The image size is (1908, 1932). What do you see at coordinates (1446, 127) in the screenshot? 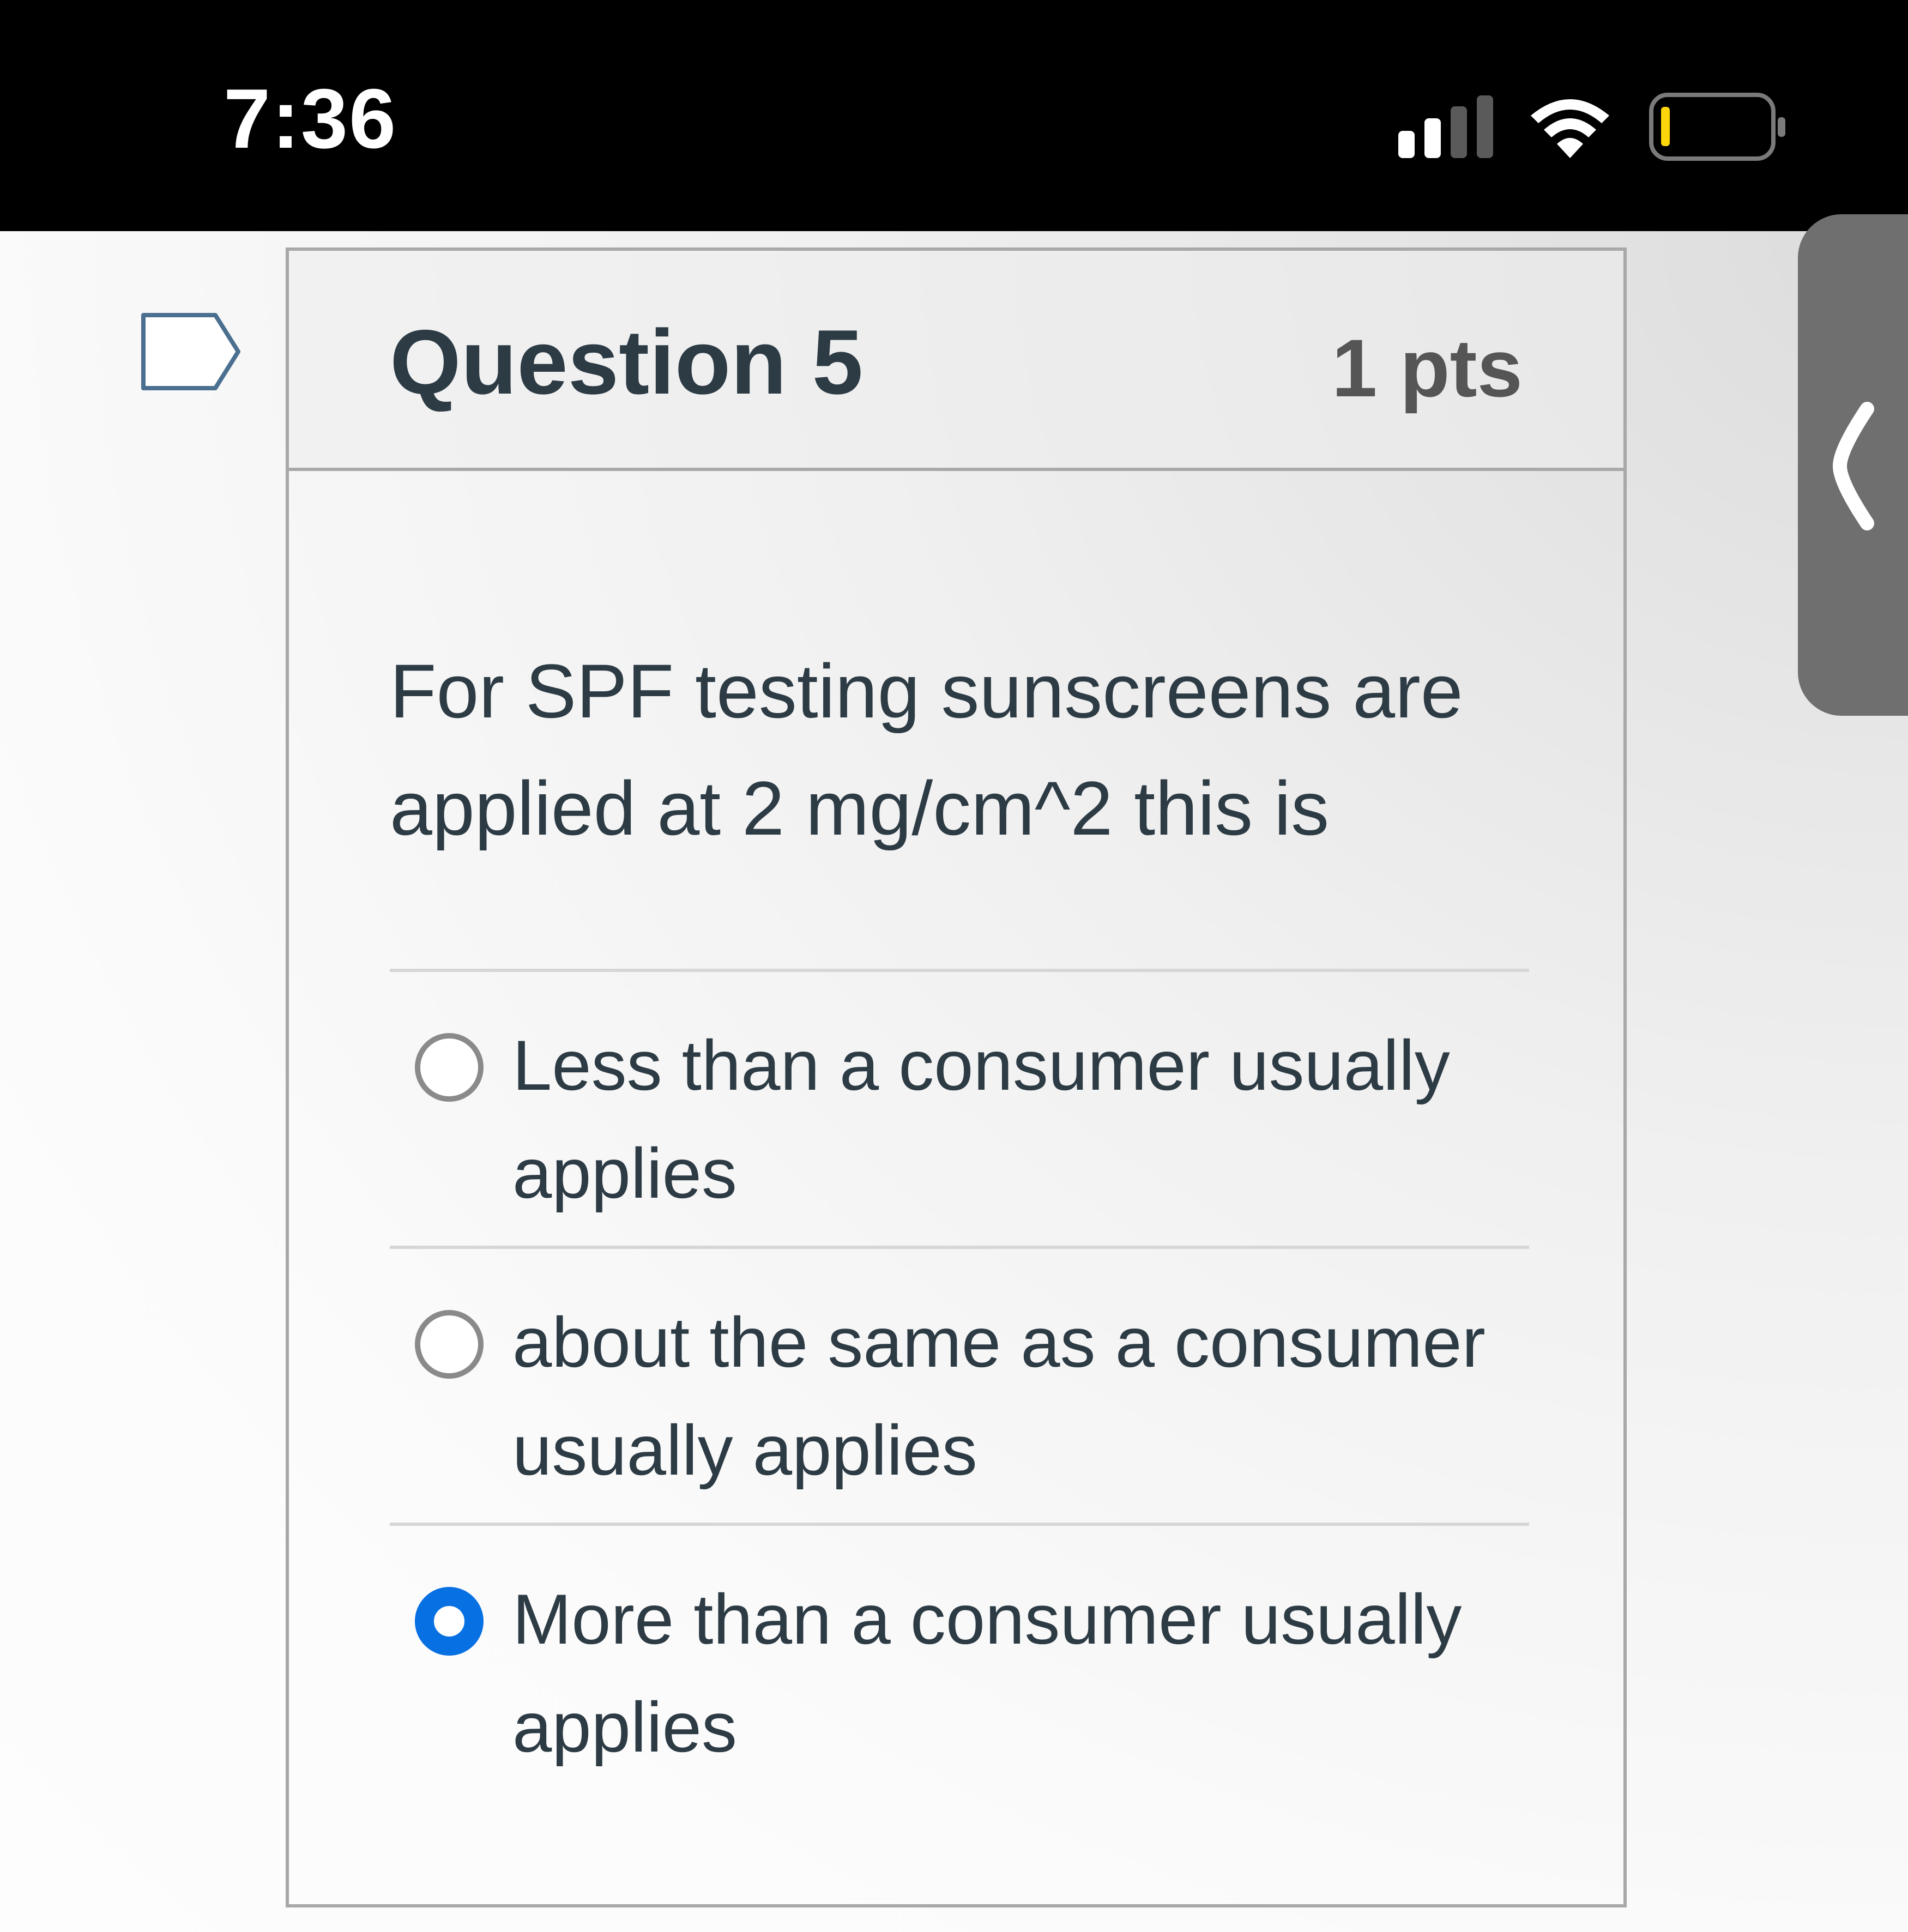
I see `cellular-signal-icon` at bounding box center [1446, 127].